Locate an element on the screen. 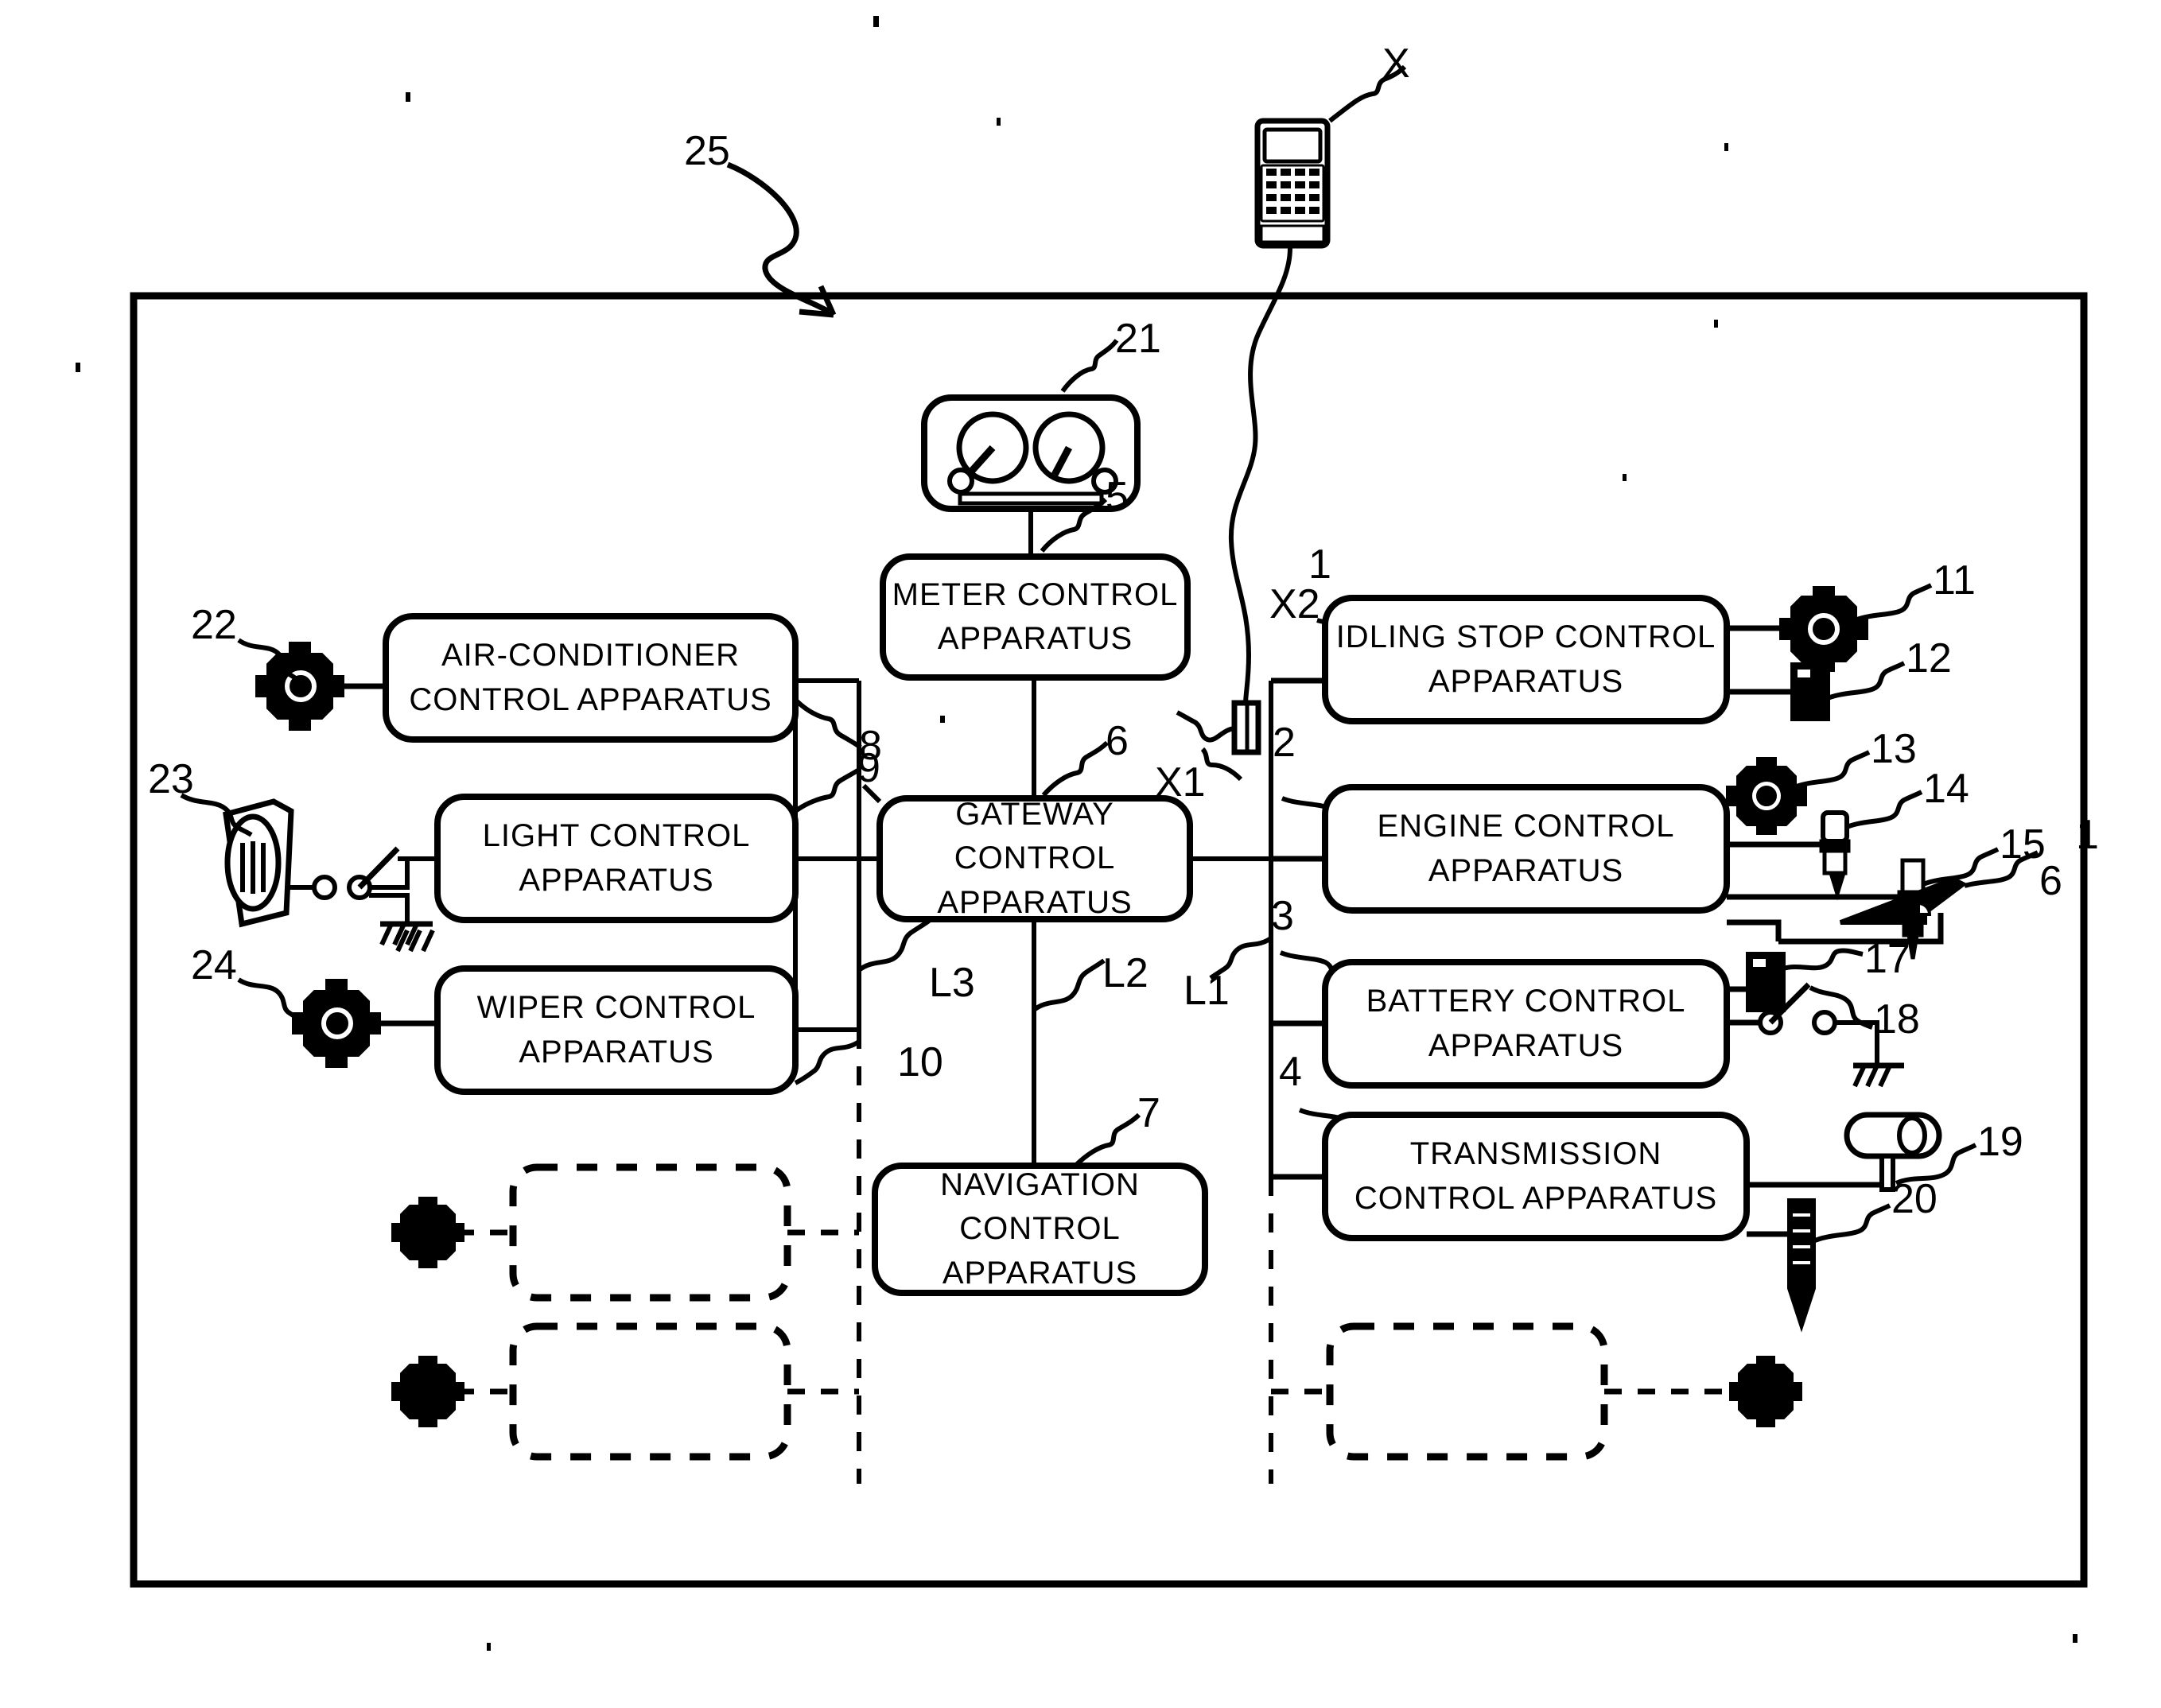 The width and height of the screenshot is (2161, 1708). refnum-4-transmission: 4 is located at coordinates (1290, 1072).